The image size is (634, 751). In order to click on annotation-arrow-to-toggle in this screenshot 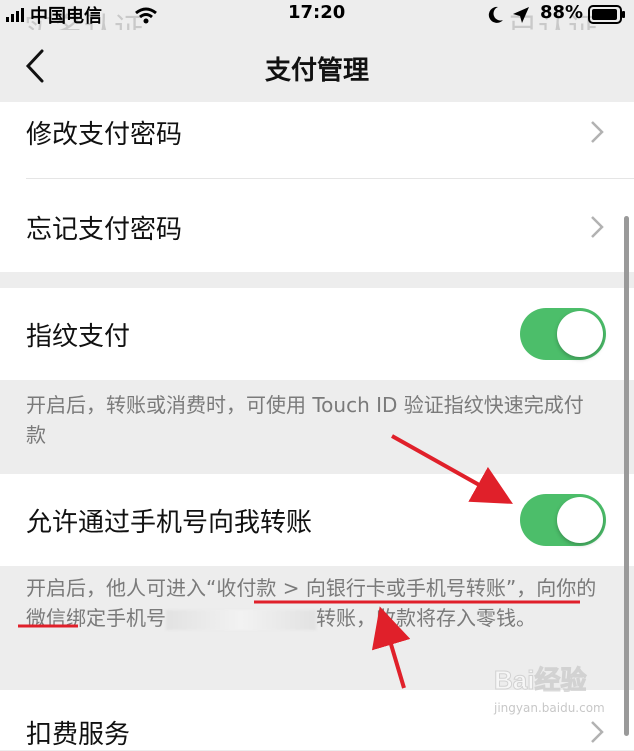, I will do `click(452, 469)`.